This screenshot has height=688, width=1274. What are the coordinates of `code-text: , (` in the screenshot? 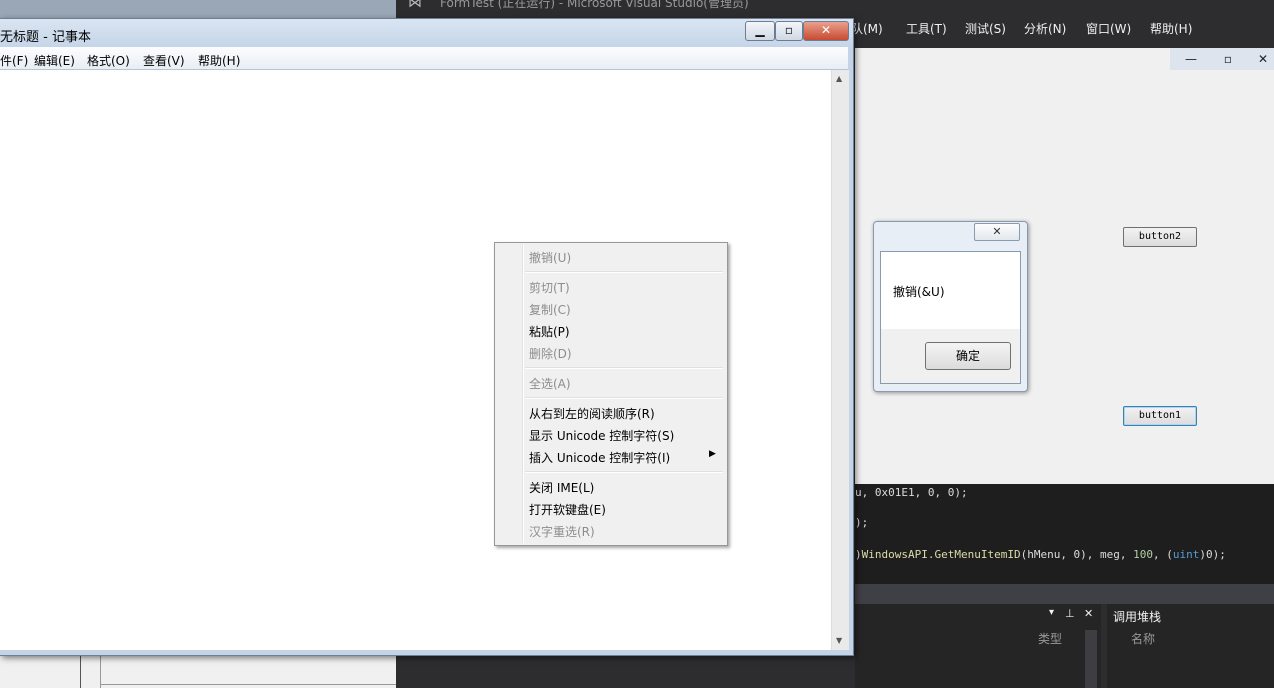 It's located at (1163, 554).